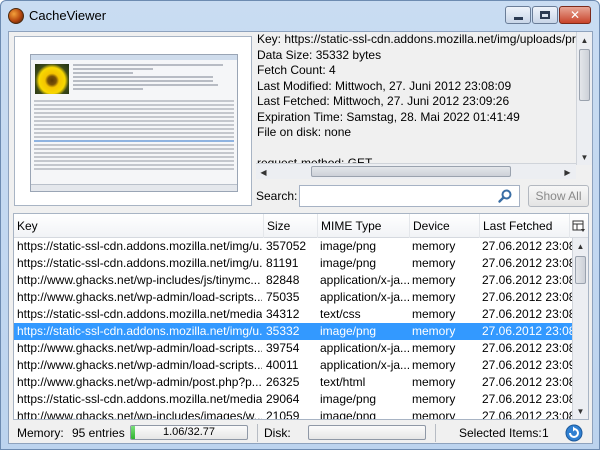  Describe the element at coordinates (567, 172) in the screenshot. I see `scroll-right-arrow-icon: ▶` at that location.